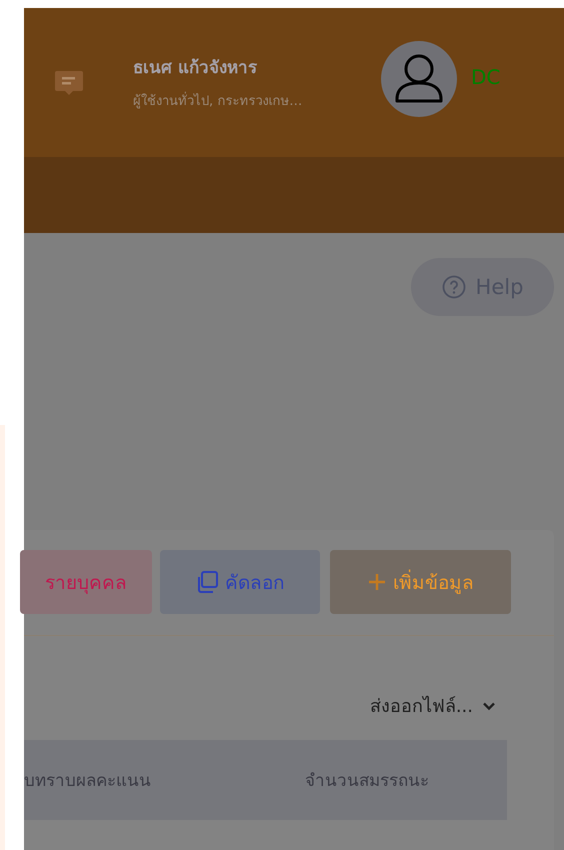 This screenshot has height=850, width=564. I want to click on user-initials: DC, so click(485, 77).